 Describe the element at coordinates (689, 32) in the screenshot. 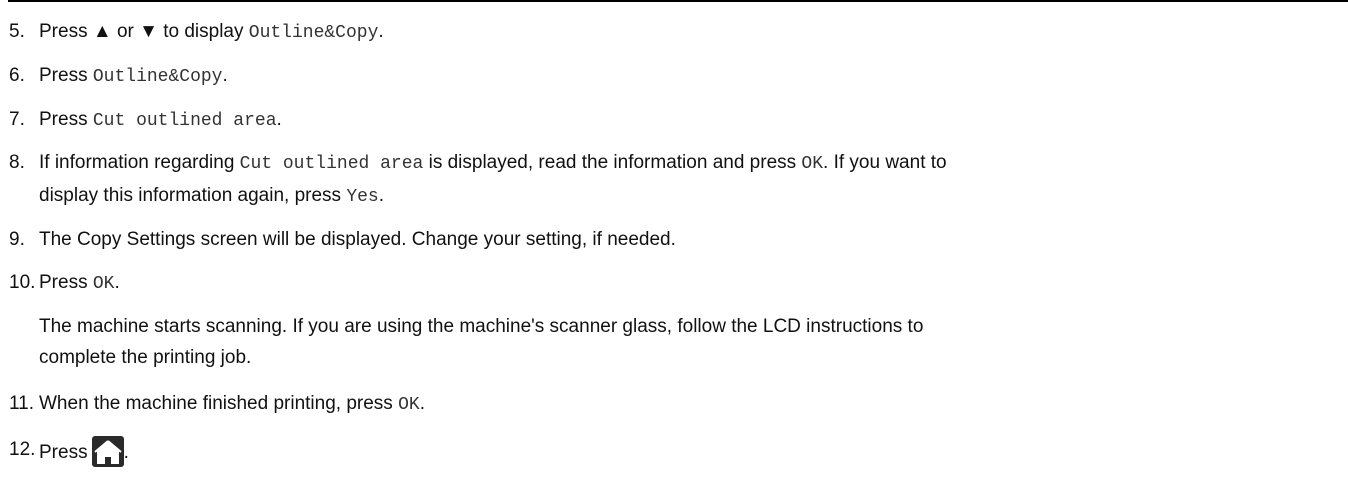

I see `step-text: Press ▲ or ▼ to display Outline&Copy.` at that location.